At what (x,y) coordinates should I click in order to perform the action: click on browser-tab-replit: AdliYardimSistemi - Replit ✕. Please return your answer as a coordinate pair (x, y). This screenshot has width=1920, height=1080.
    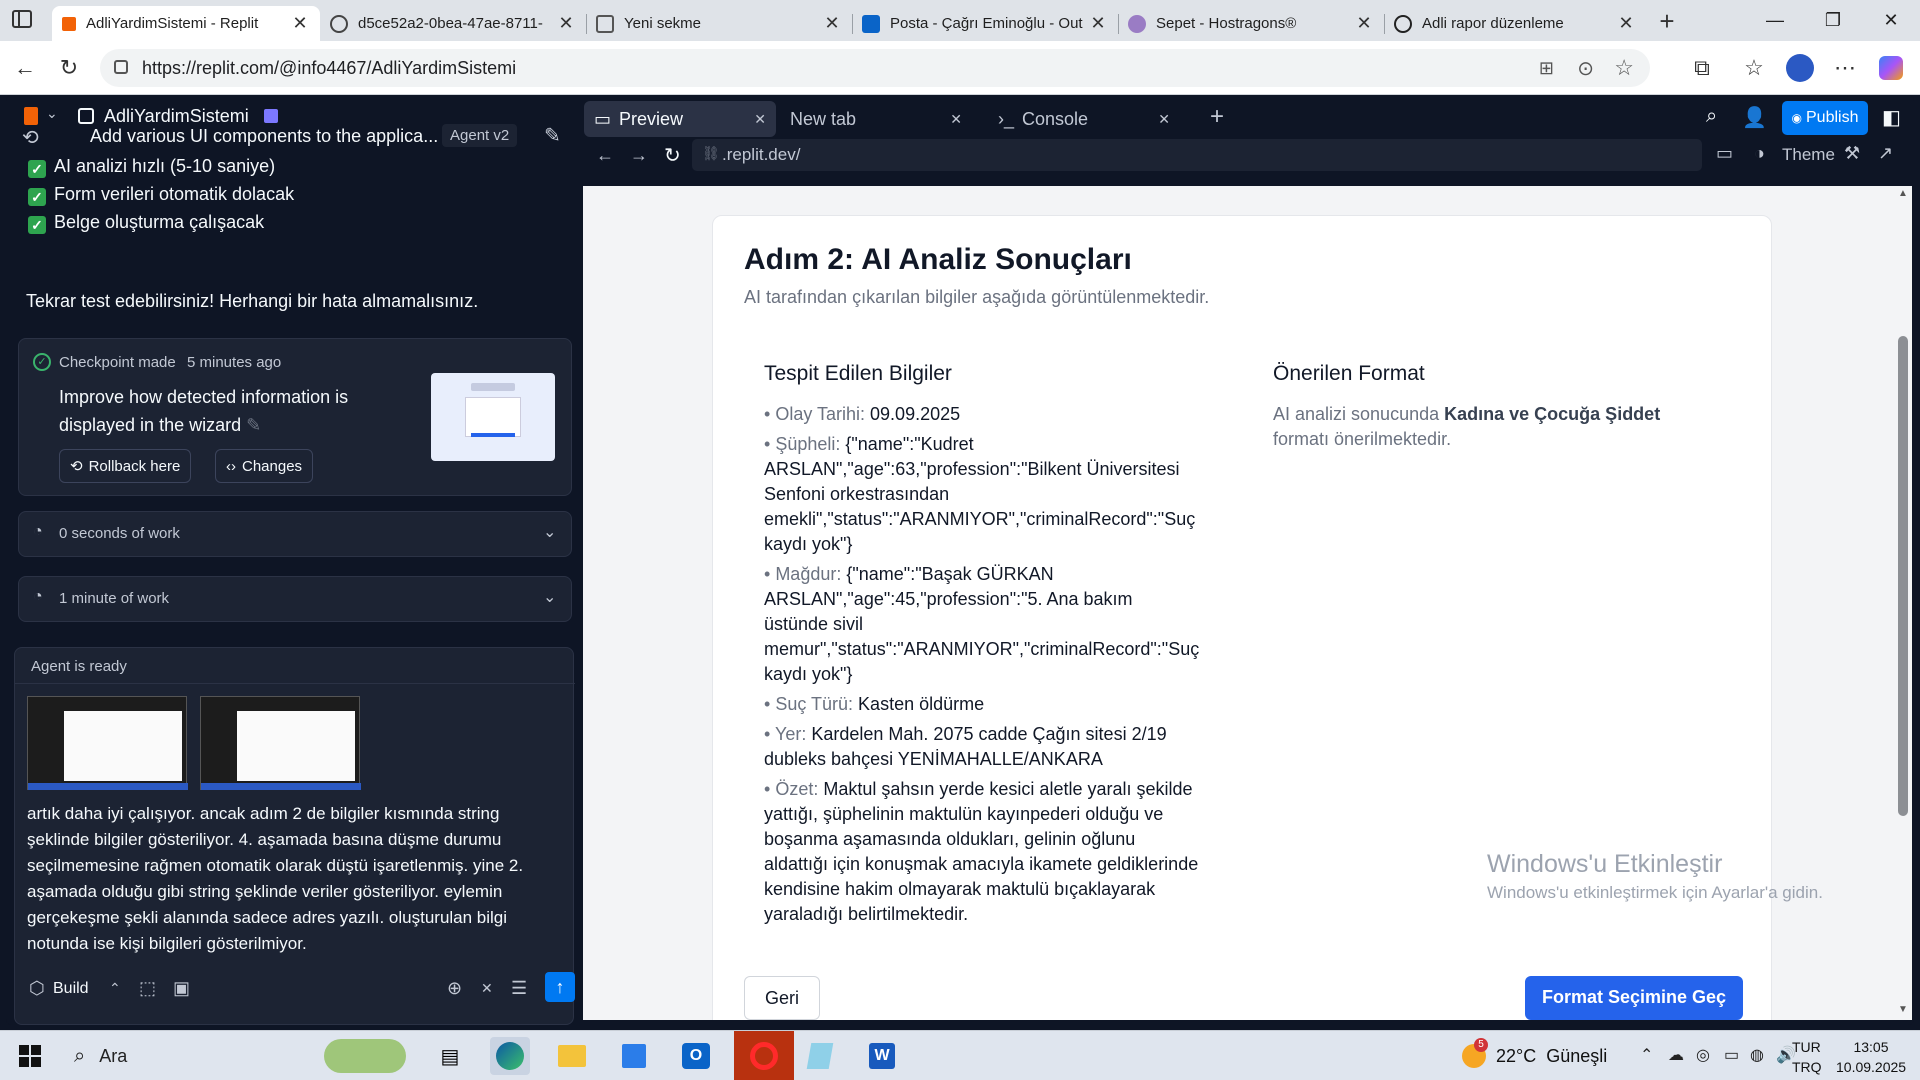
    Looking at the image, I should click on (186, 23).